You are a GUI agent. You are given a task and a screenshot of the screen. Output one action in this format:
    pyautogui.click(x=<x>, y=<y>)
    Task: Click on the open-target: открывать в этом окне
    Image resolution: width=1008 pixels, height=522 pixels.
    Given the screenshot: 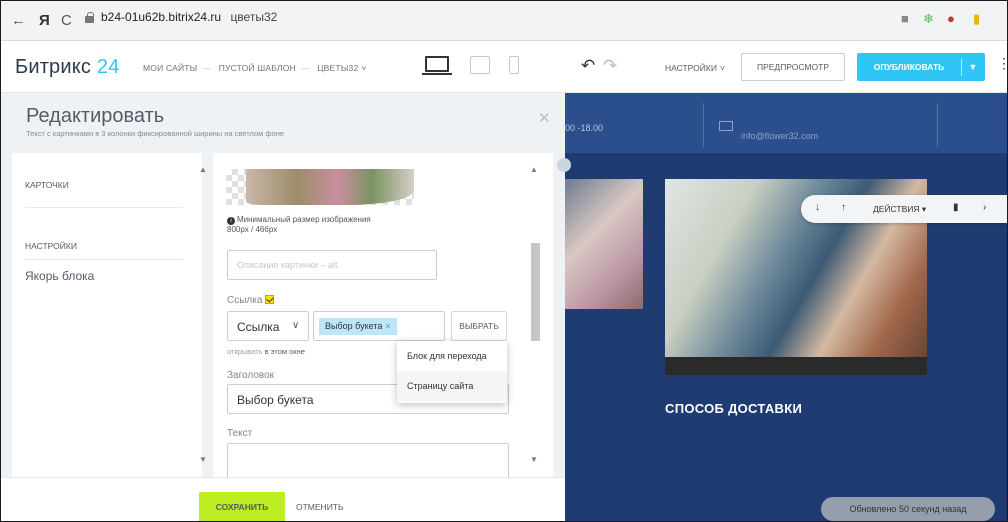 What is the action you would take?
    pyautogui.click(x=266, y=351)
    